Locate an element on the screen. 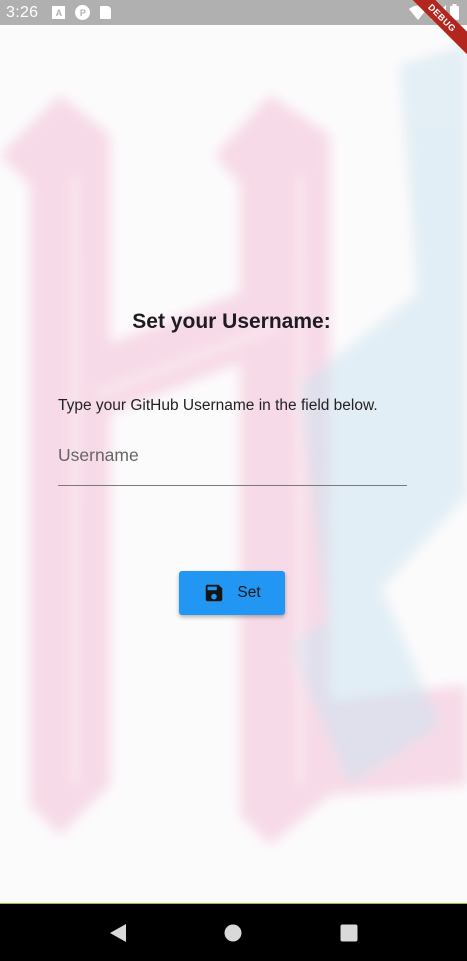 This screenshot has height=961, width=467. status-time: 3:26 is located at coordinates (22, 12).